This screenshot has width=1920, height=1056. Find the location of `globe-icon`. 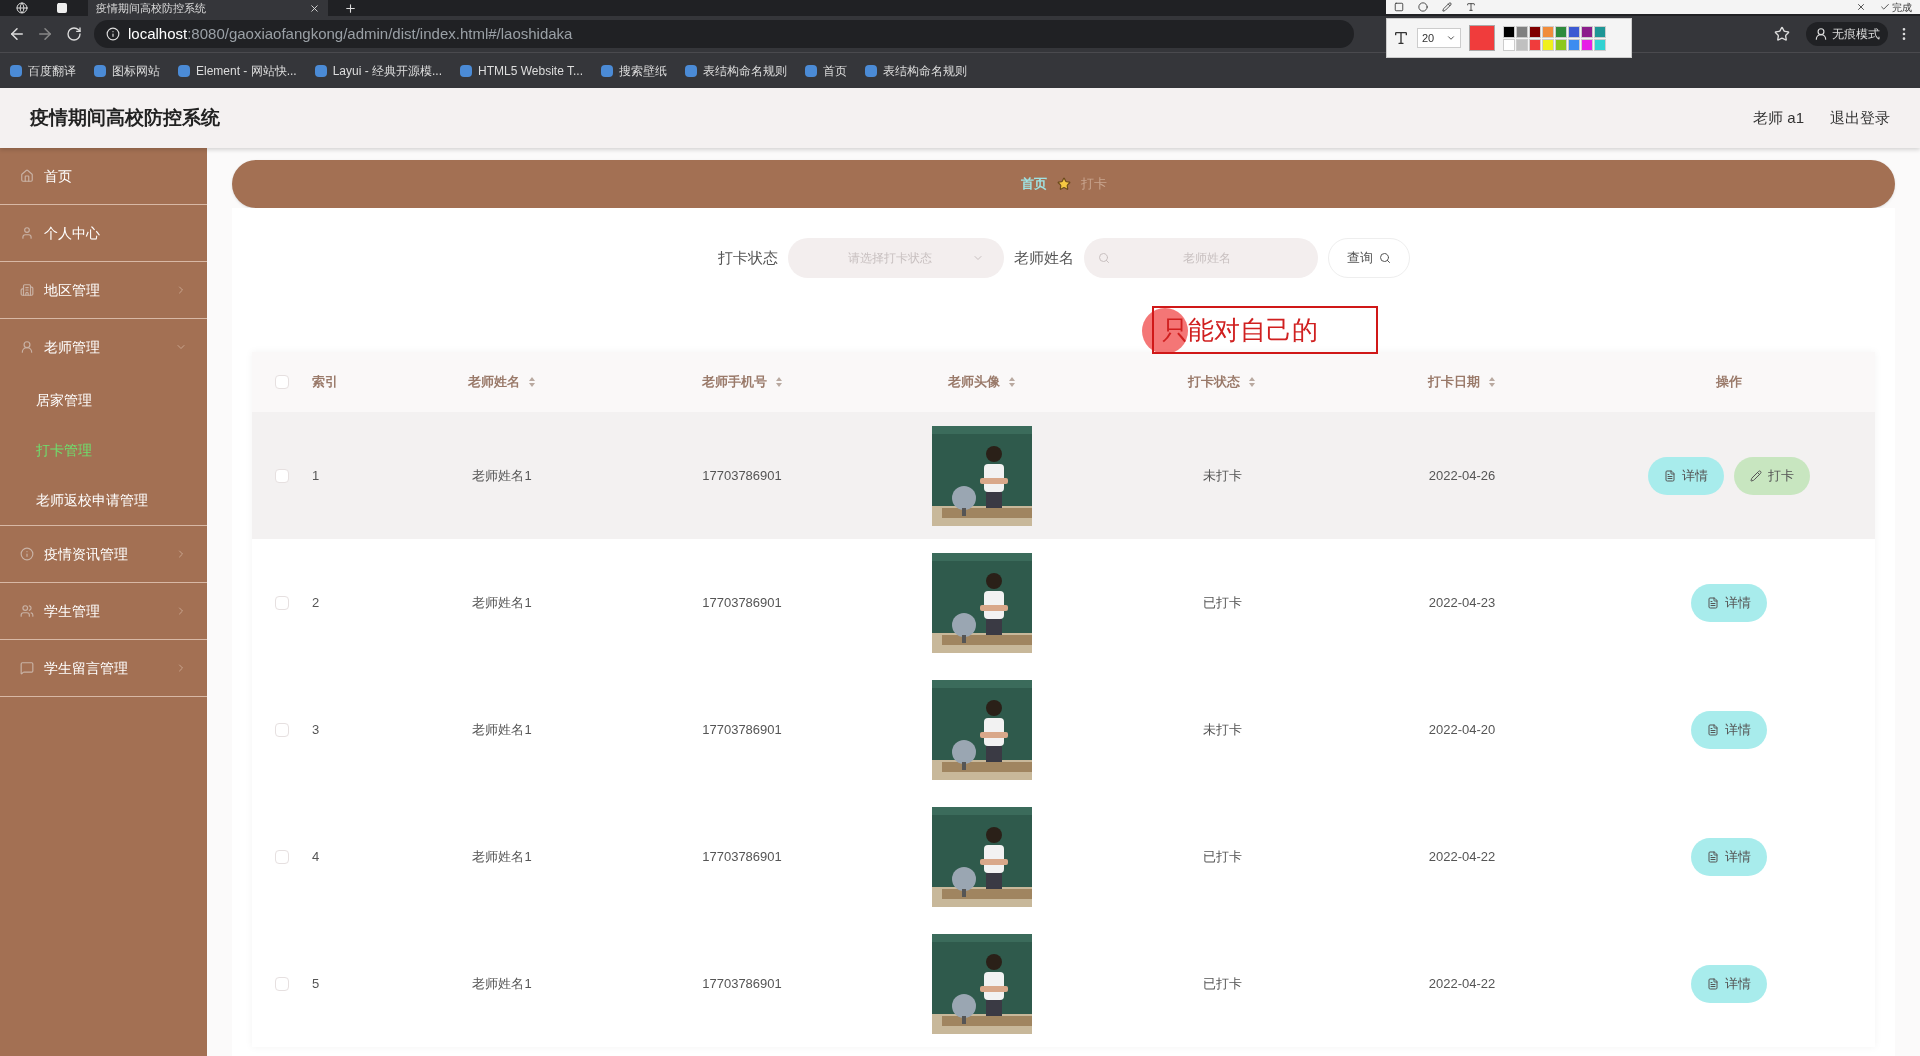

globe-icon is located at coordinates (22, 8).